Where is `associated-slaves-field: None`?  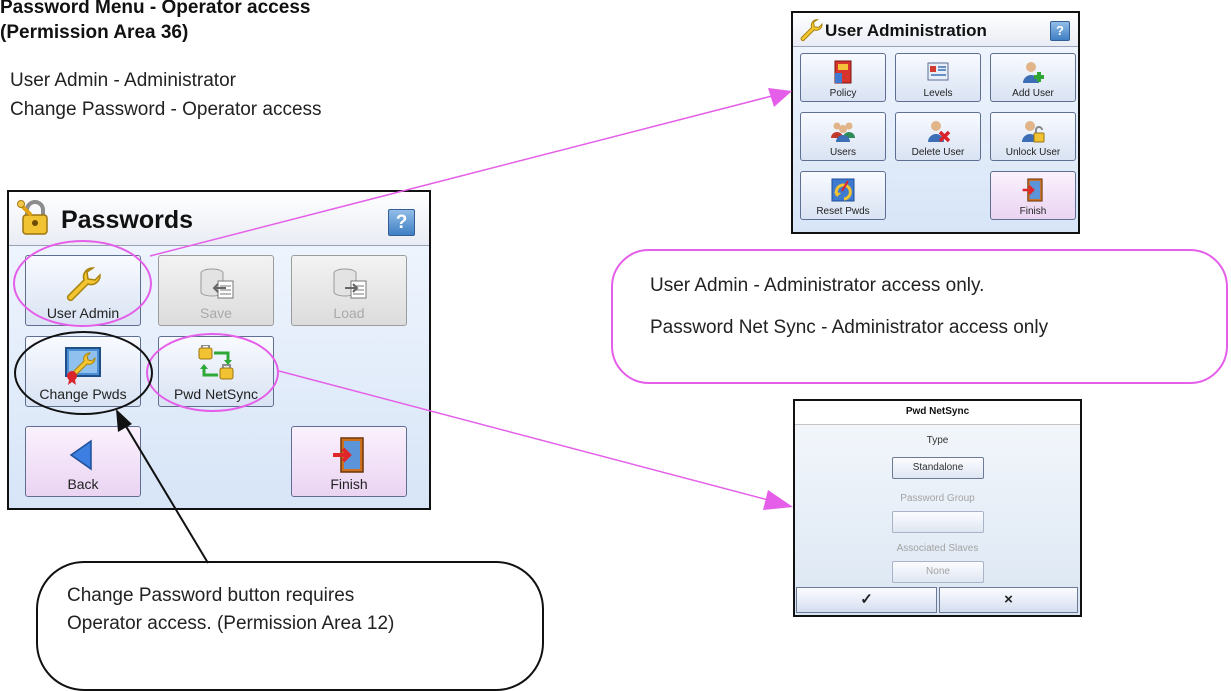
associated-slaves-field: None is located at coordinates (938, 572).